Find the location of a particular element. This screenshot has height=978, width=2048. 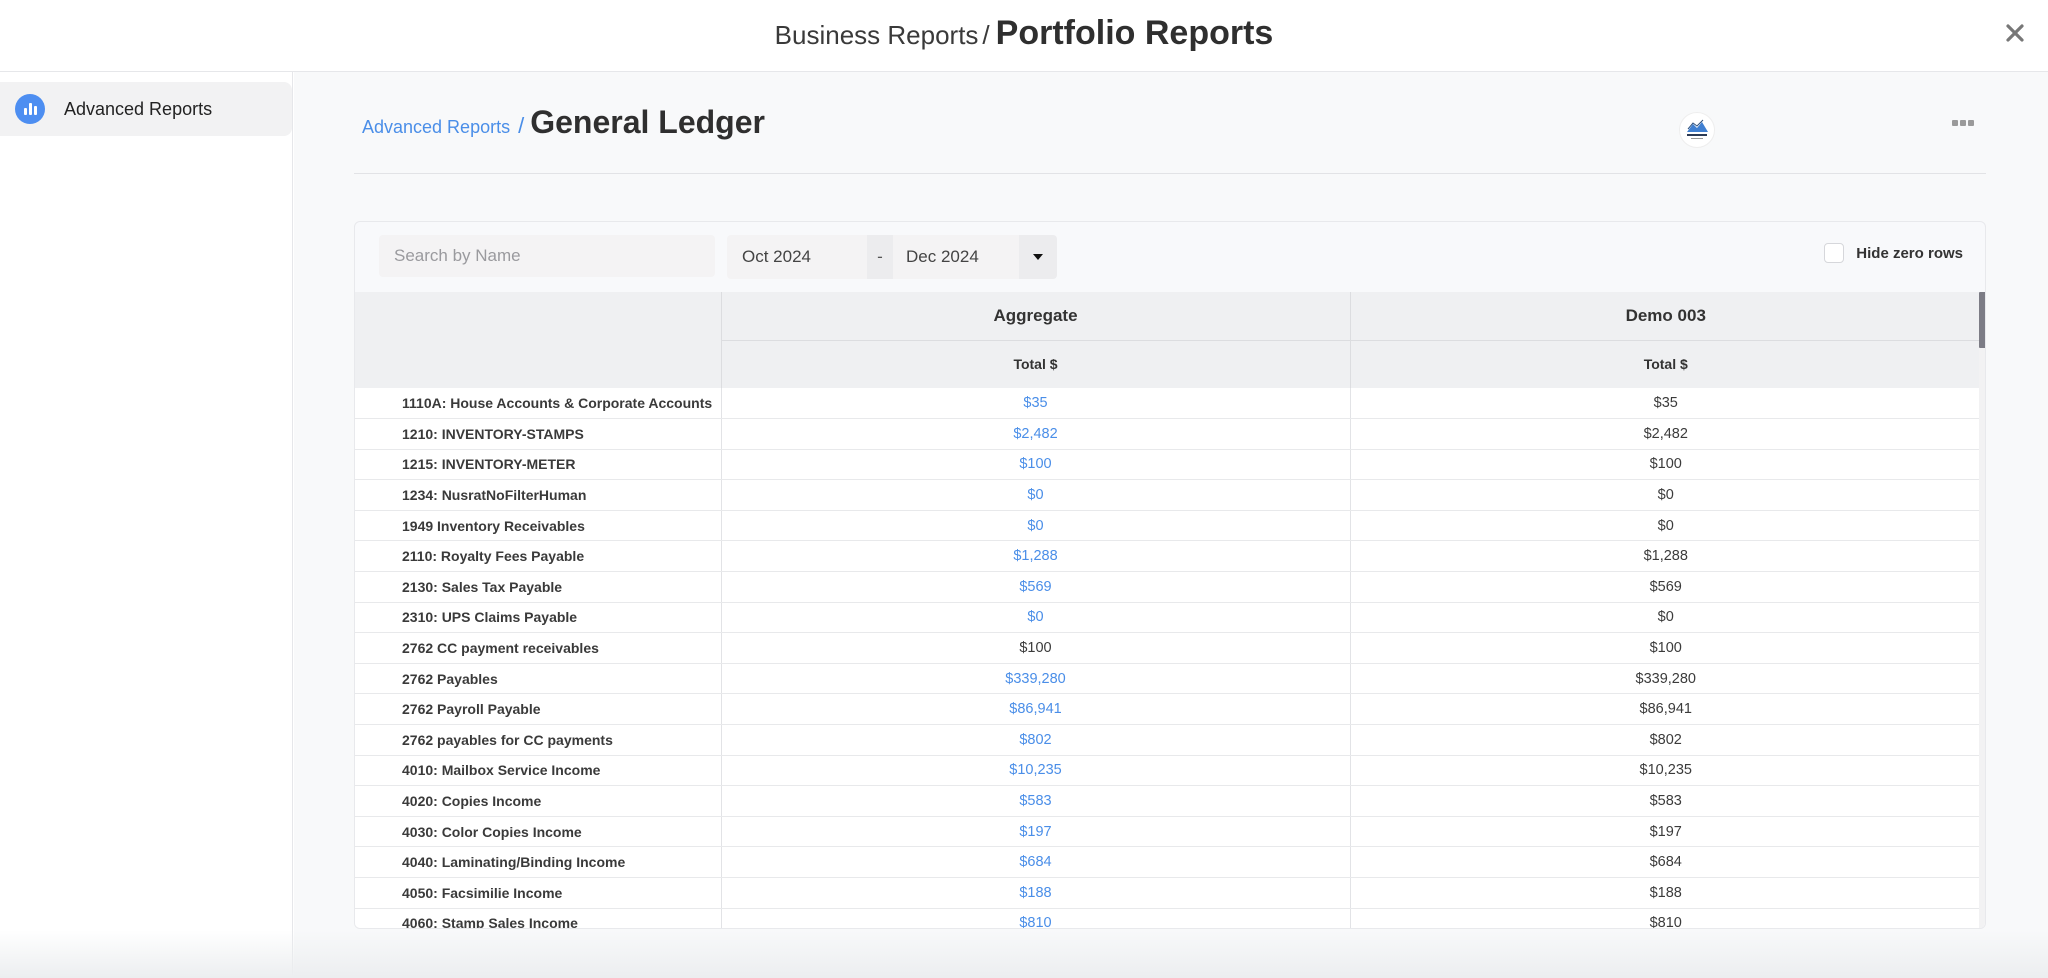

account-name-cell: 2130: Sales Tax Payable is located at coordinates (538, 587).